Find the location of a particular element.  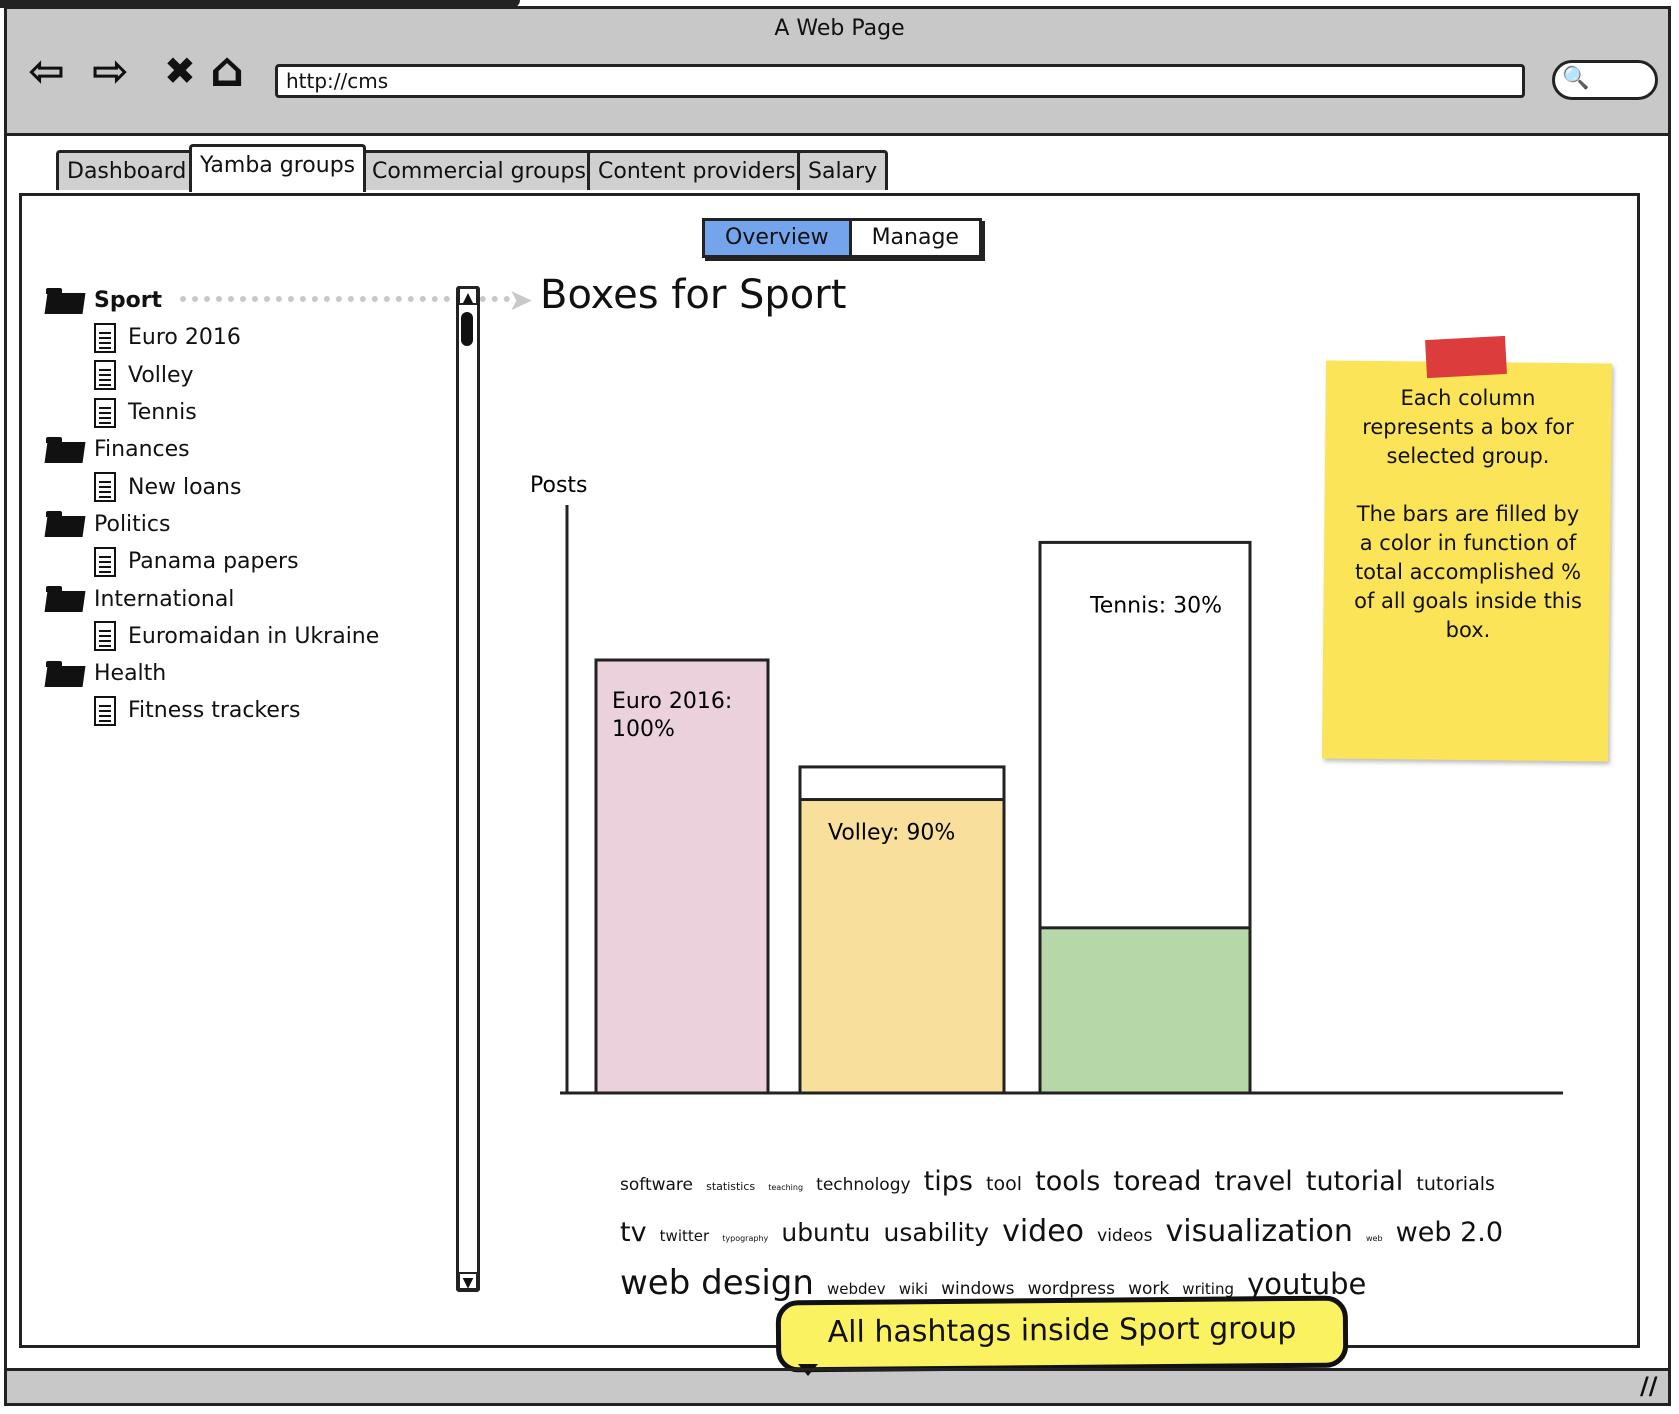

hashtag: webdev is located at coordinates (856, 1289).